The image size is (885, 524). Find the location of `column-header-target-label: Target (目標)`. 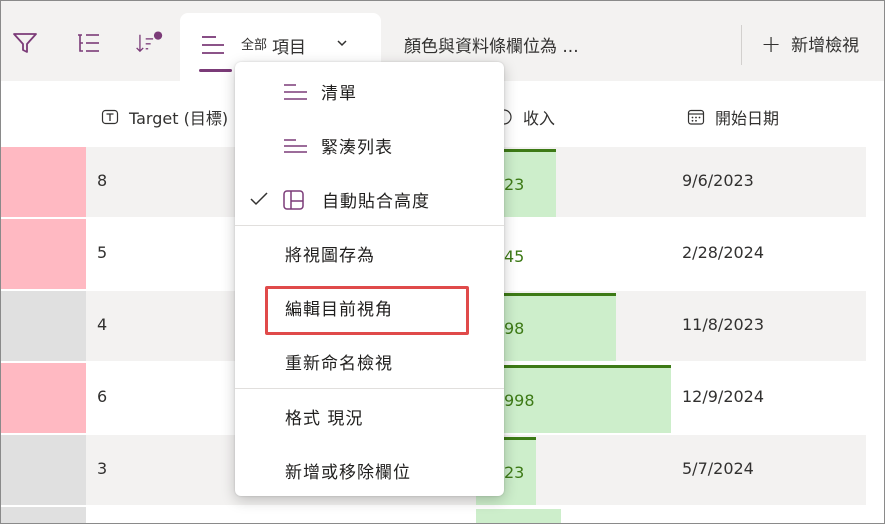

column-header-target-label: Target (目標) is located at coordinates (179, 118).